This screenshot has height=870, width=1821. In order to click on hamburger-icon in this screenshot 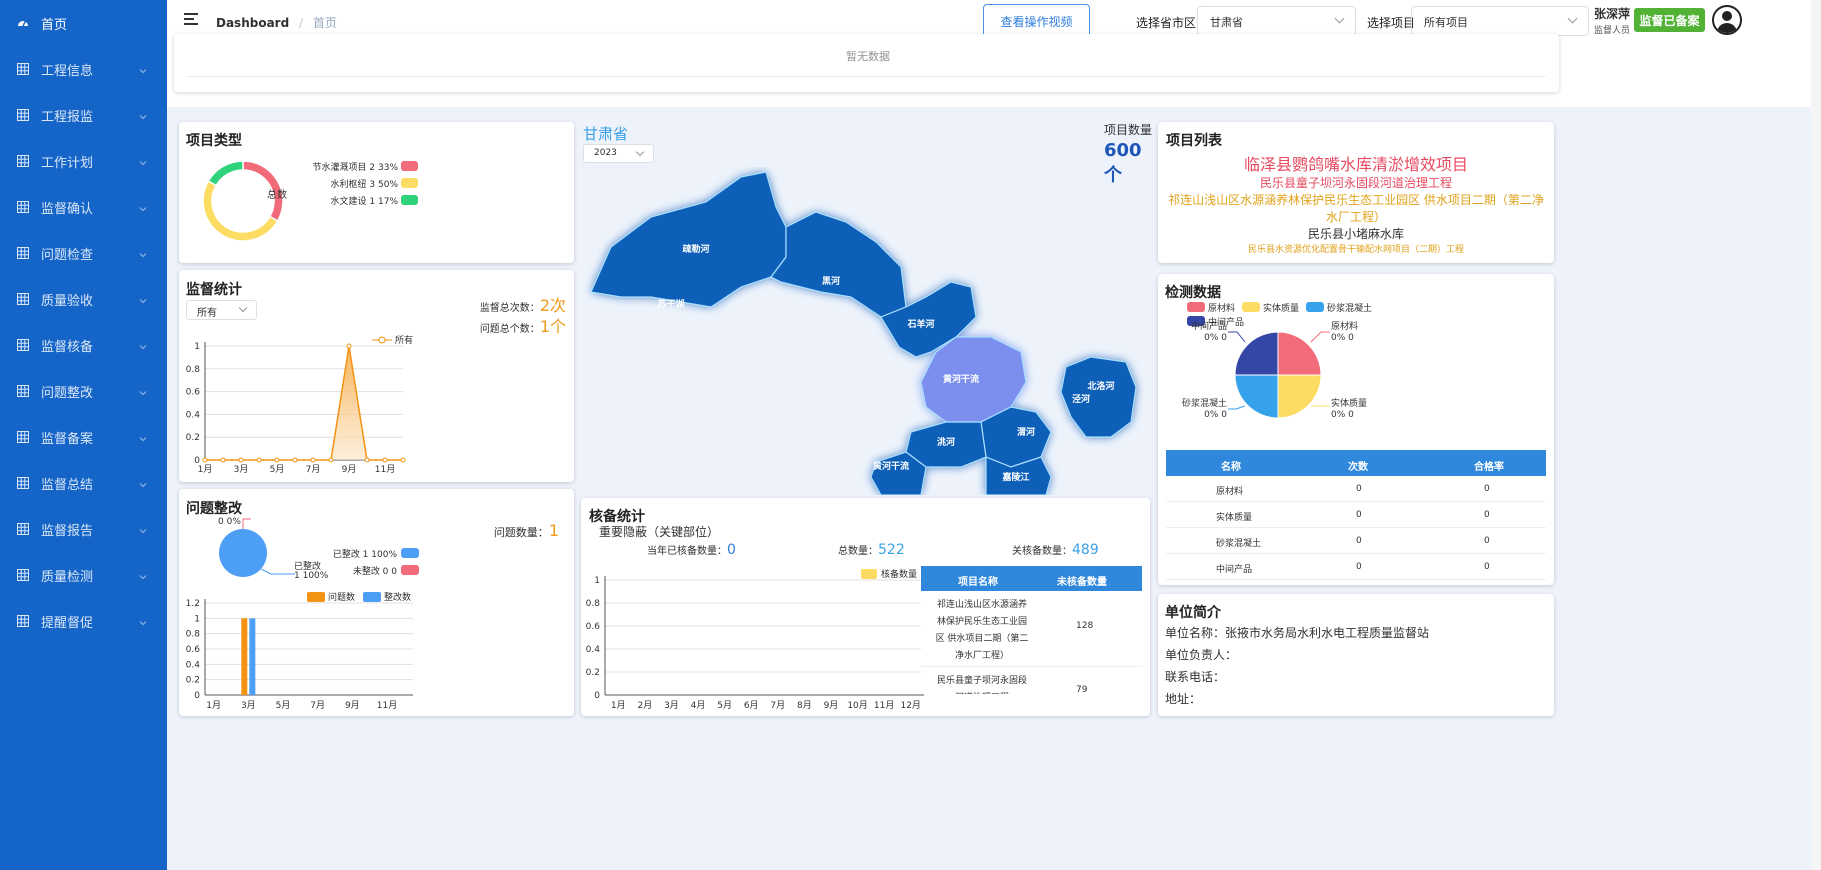, I will do `click(191, 19)`.